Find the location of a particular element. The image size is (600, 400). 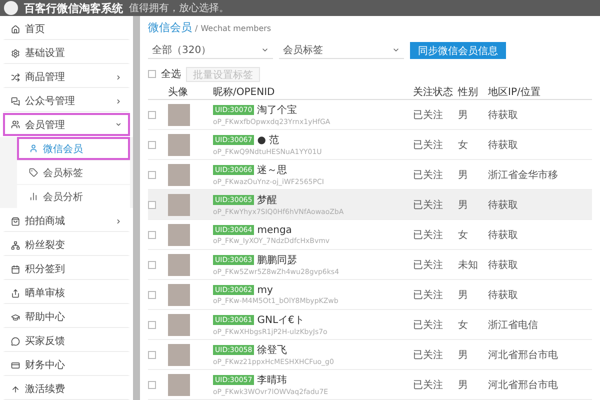

nickname: 徐登飞 is located at coordinates (272, 350).